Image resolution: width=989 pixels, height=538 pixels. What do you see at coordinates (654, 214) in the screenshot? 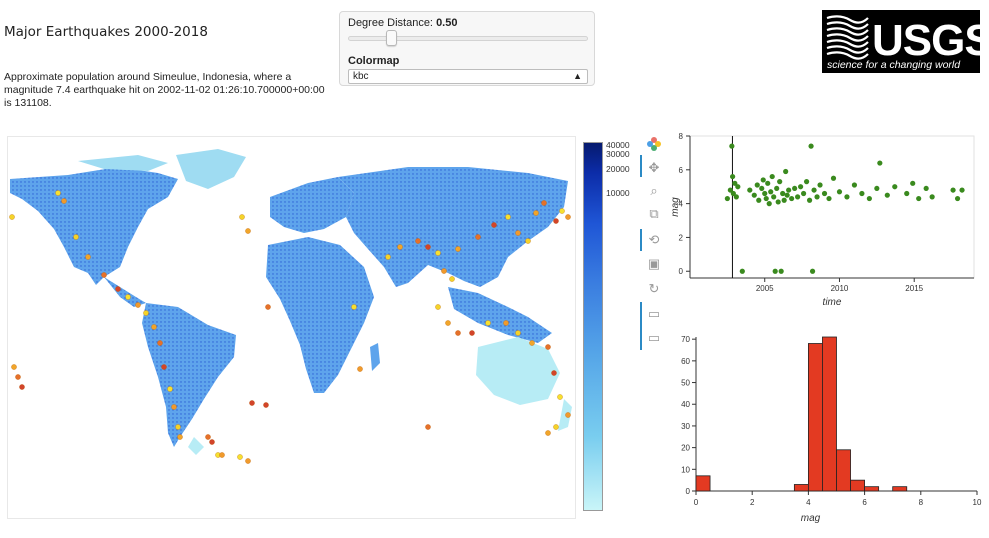
I see `wheel-zoom-icon: ⧉` at bounding box center [654, 214].